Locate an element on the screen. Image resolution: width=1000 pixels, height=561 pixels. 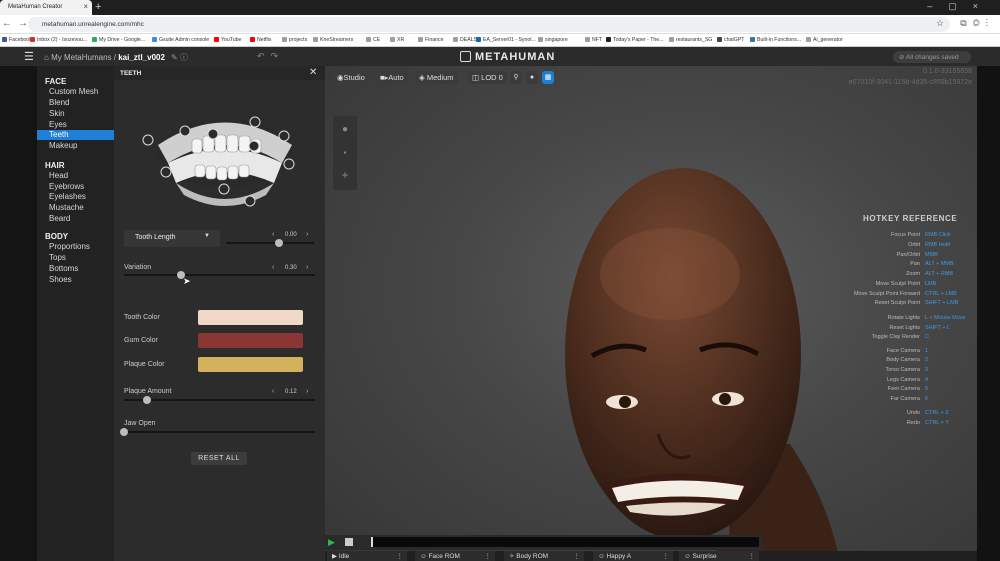
reset-all-button: RESET ALL is located at coordinates (219, 458).